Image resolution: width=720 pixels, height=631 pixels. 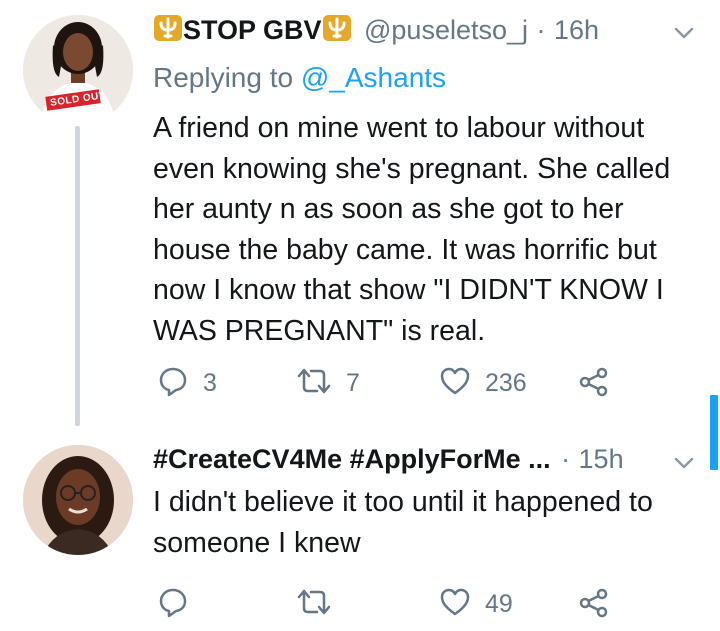 What do you see at coordinates (373, 77) in the screenshot?
I see `mention-link: @_Ashants` at bounding box center [373, 77].